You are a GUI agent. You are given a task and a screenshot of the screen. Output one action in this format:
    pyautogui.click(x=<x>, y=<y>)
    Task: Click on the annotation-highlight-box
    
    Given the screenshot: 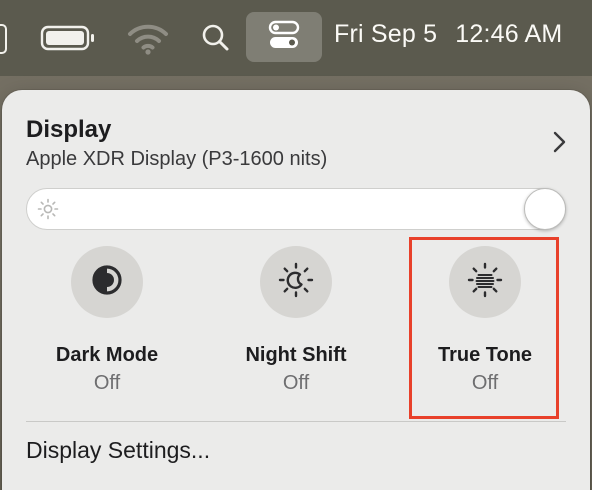 What is the action you would take?
    pyautogui.click(x=484, y=328)
    